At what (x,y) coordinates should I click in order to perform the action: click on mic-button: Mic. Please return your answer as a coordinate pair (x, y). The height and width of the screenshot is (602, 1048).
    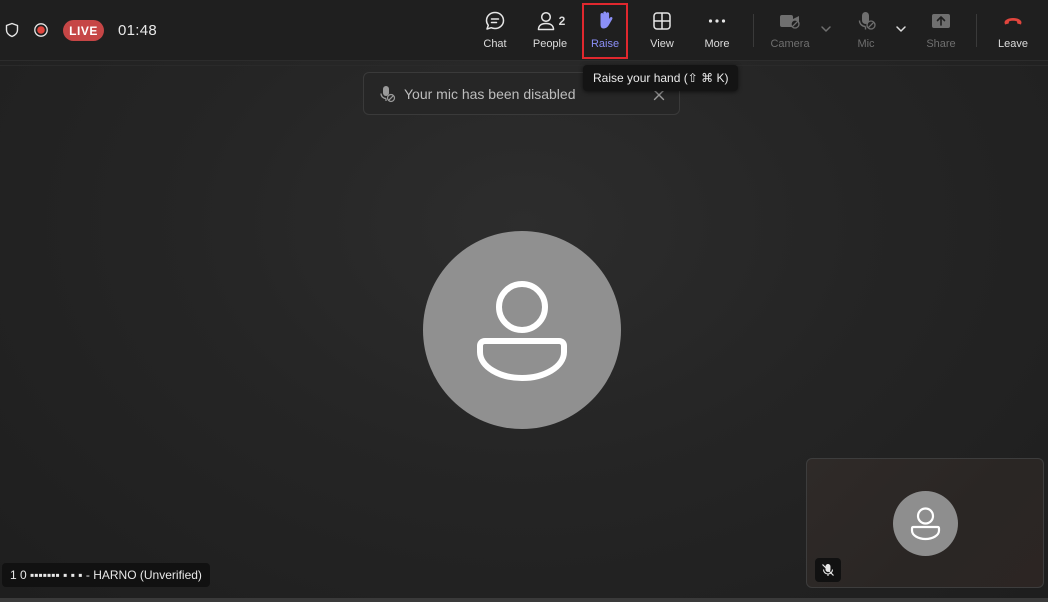
    Looking at the image, I should click on (866, 31).